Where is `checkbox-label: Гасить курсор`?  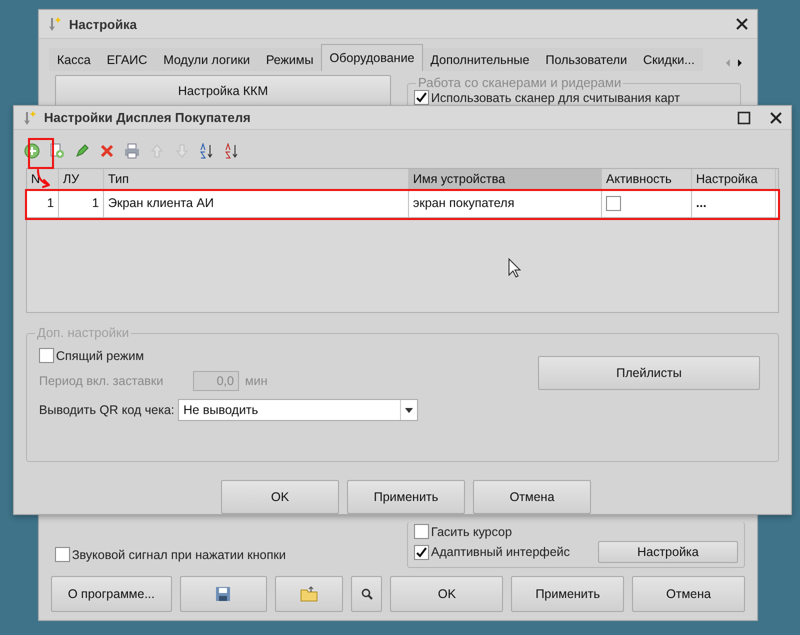
checkbox-label: Гасить курсор is located at coordinates (471, 531).